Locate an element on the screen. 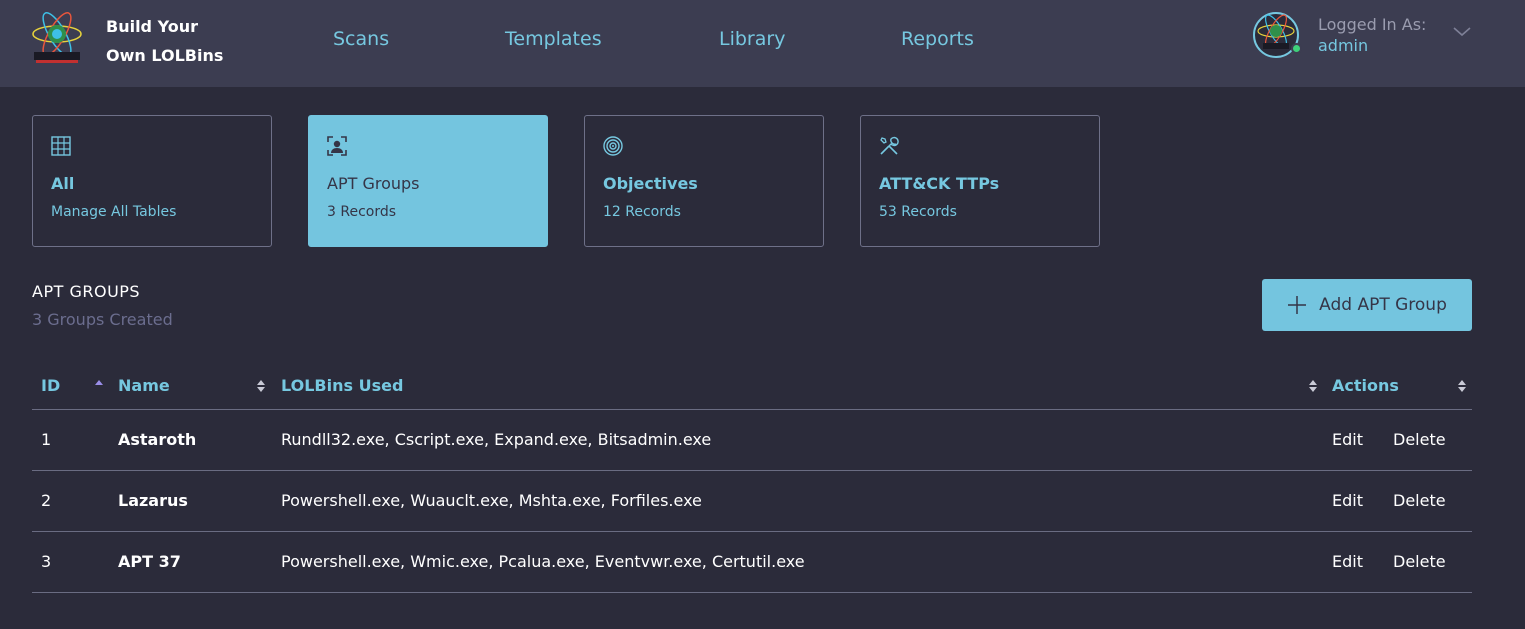  card-title: All is located at coordinates (63, 183).